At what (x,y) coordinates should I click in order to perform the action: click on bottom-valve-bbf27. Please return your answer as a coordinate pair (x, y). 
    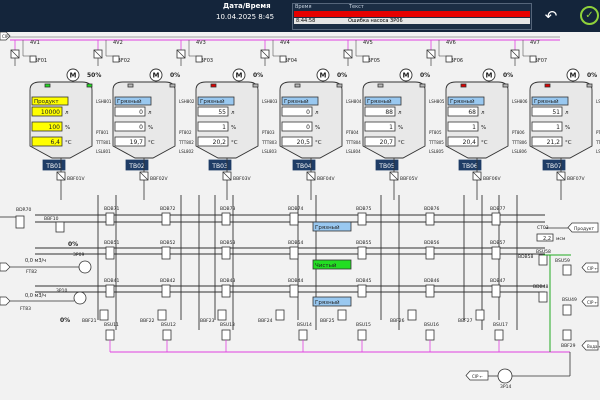
    Looking at the image, I should click on (480, 315).